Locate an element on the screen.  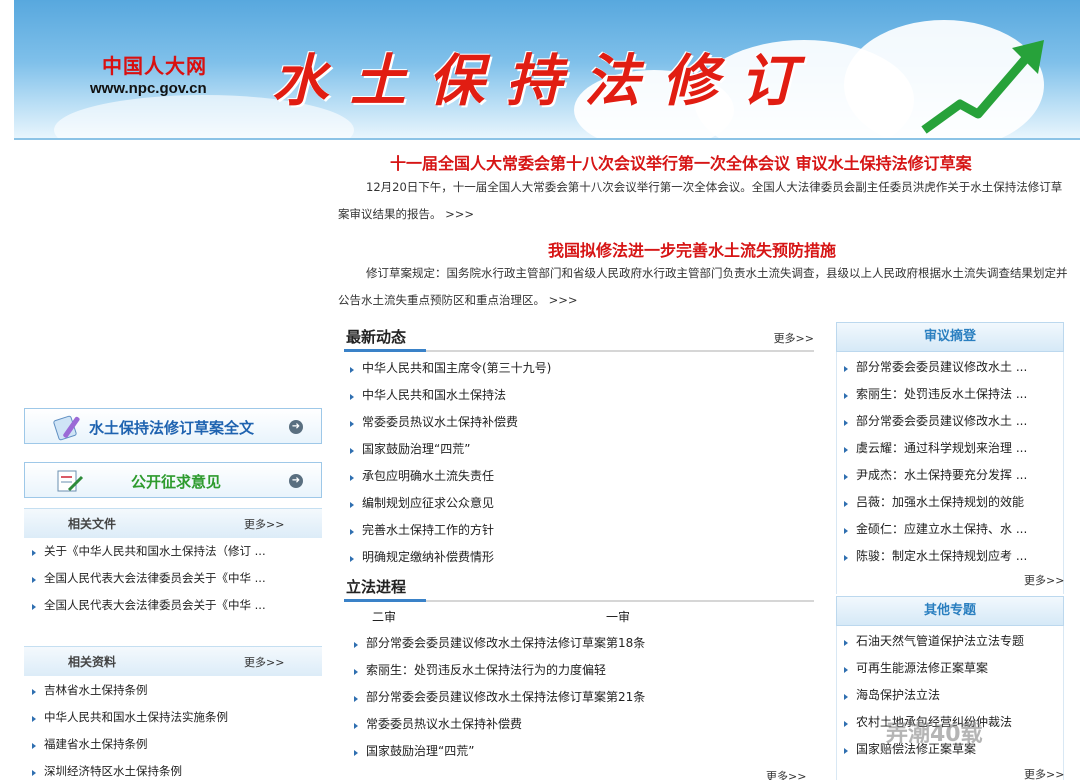
related-docs-header: 相关文件 更多>> is located at coordinates (173, 523).